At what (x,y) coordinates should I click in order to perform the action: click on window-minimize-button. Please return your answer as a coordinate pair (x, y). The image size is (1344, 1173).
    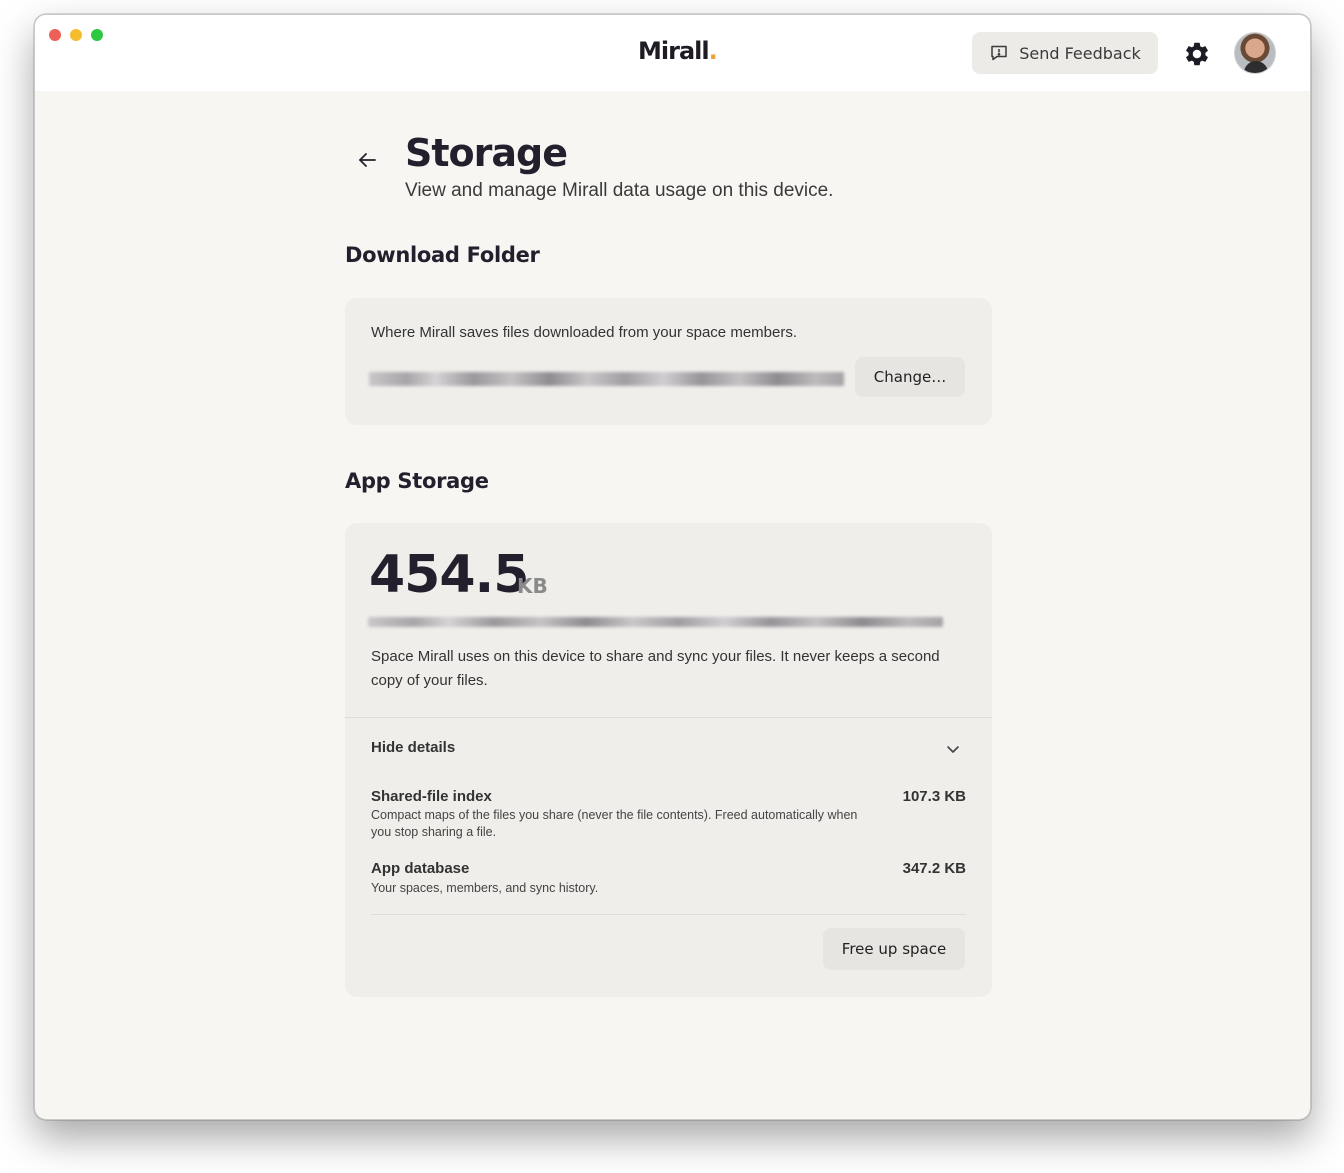
    Looking at the image, I should click on (76, 35).